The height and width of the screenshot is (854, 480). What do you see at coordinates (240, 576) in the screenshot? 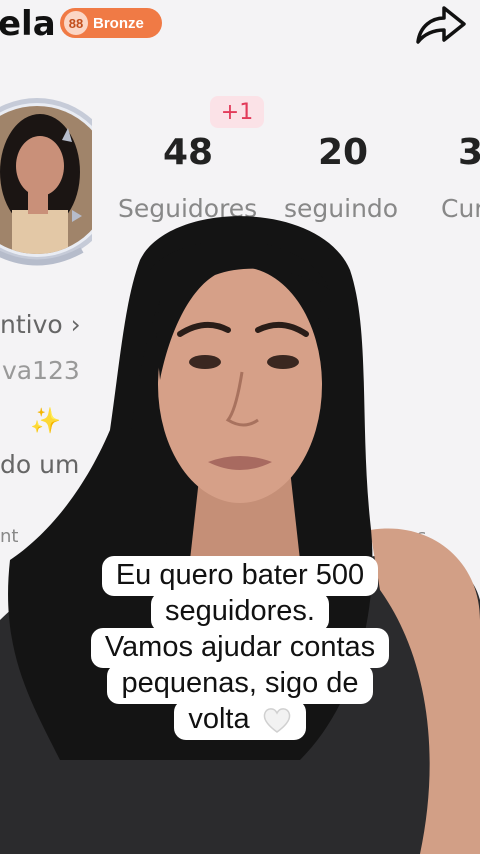
I see `caption-line: Eu quero bater 500` at bounding box center [240, 576].